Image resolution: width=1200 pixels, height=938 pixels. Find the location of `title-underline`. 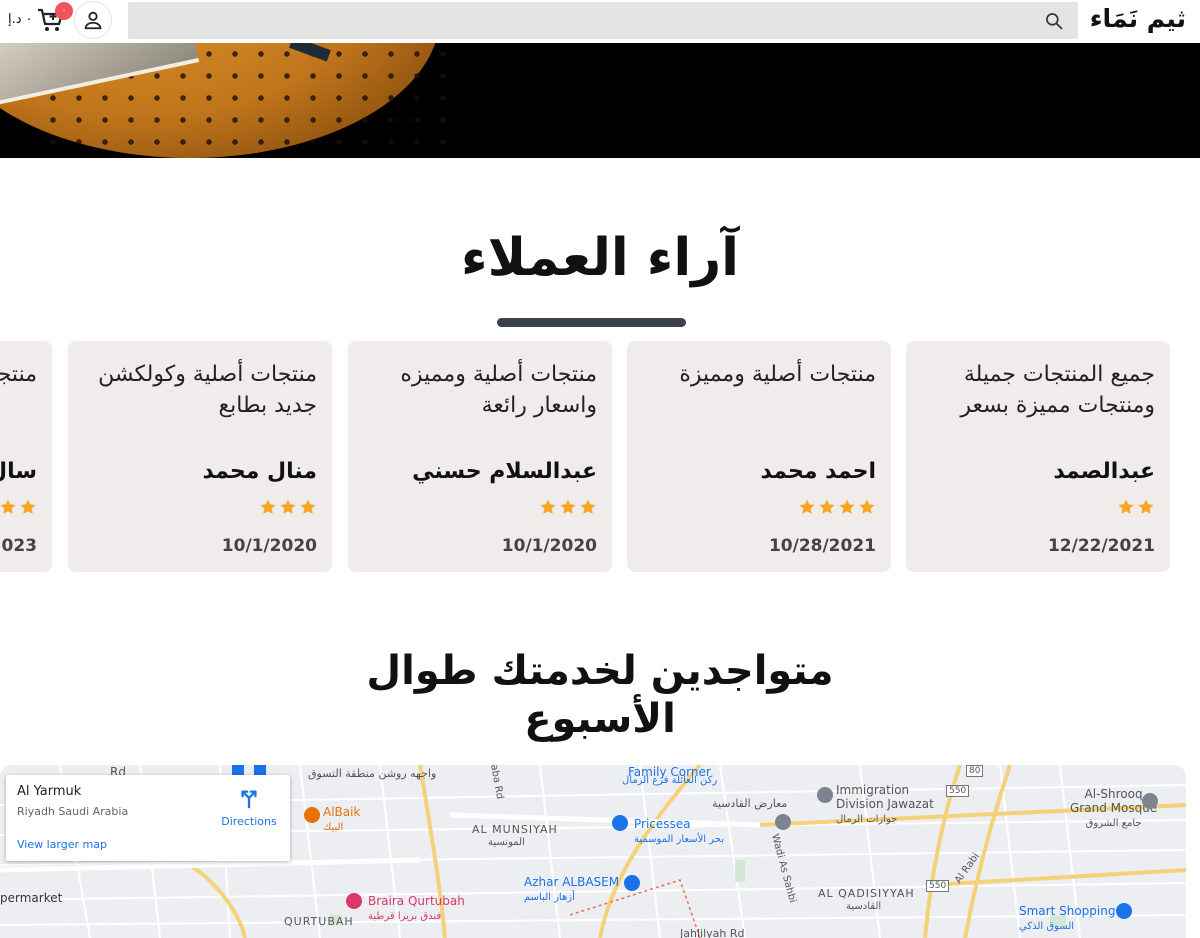

title-underline is located at coordinates (591, 322).